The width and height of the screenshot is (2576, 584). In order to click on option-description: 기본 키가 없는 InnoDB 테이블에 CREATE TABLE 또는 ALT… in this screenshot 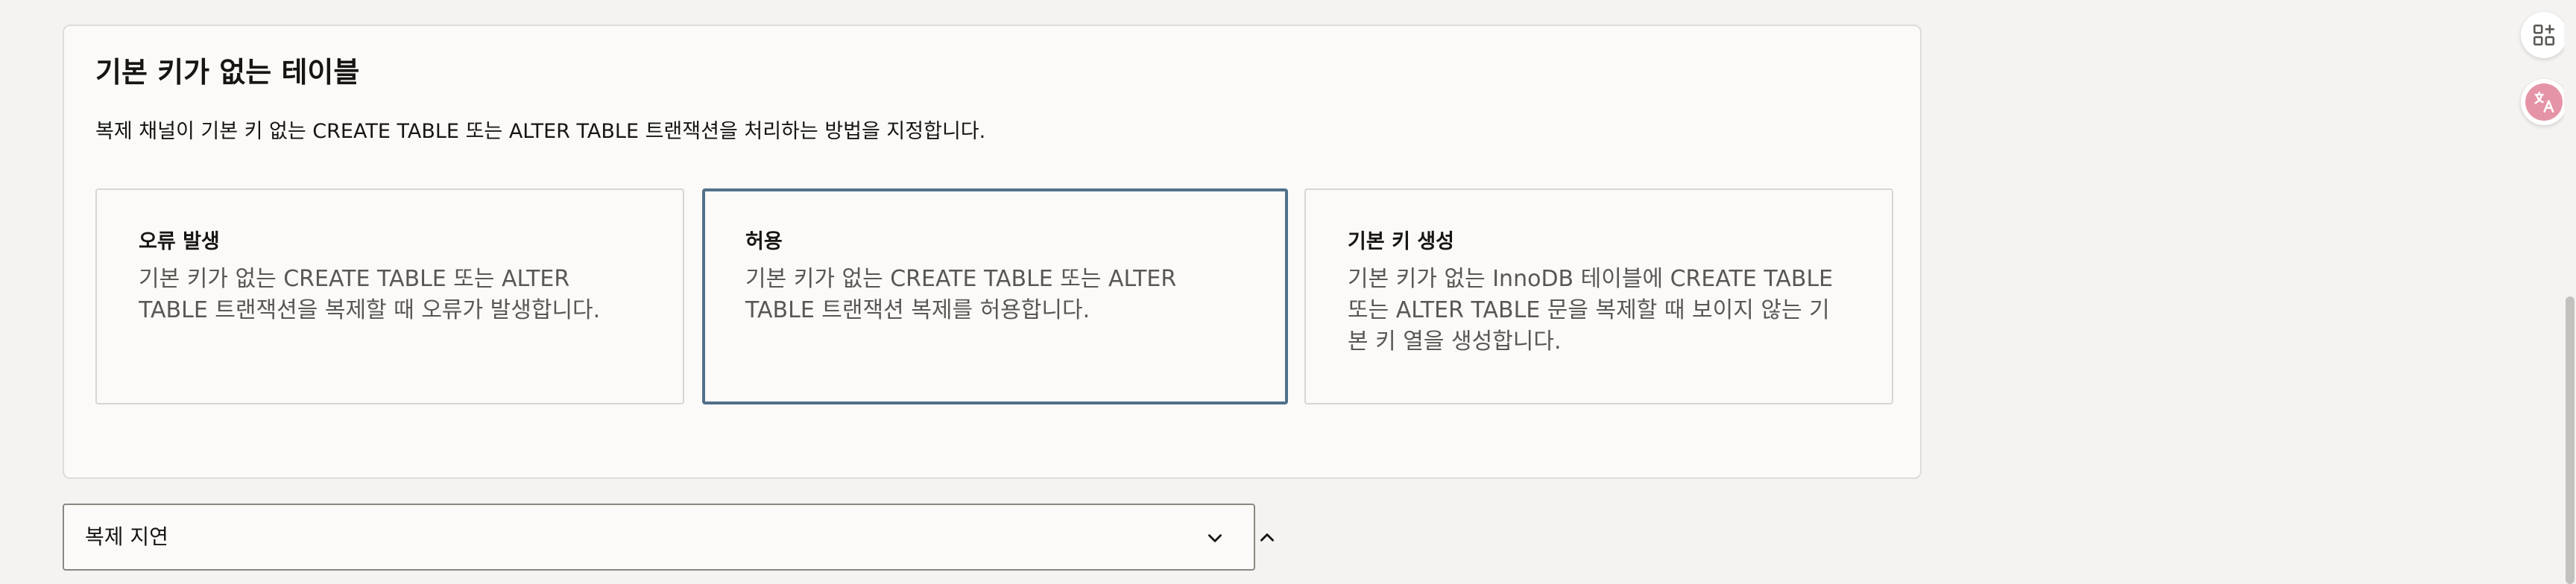, I will do `click(1591, 310)`.